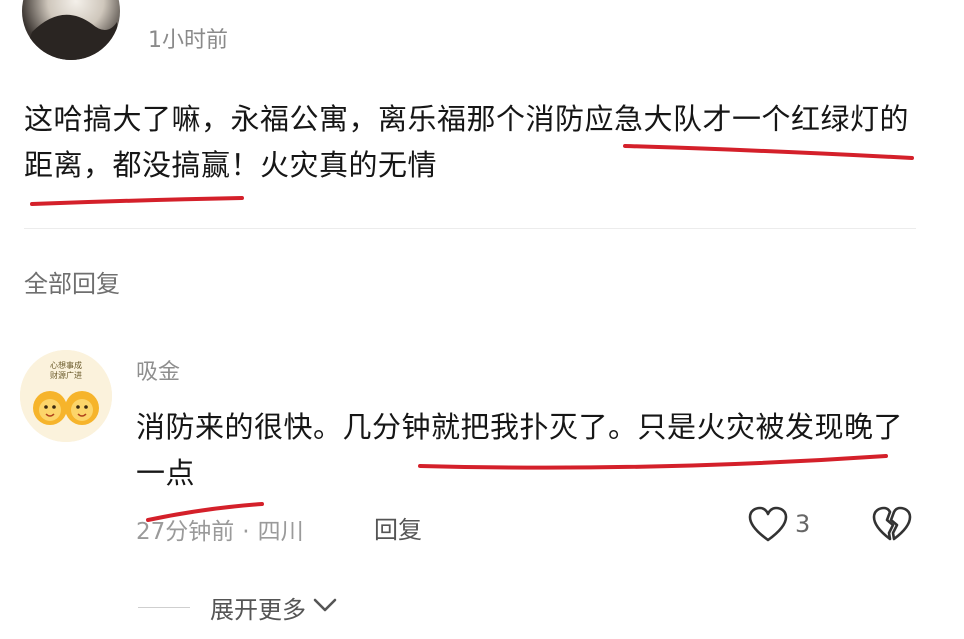 The width and height of the screenshot is (964, 639). Describe the element at coordinates (66, 365) in the screenshot. I see `svg-text: 心想事成` at that location.